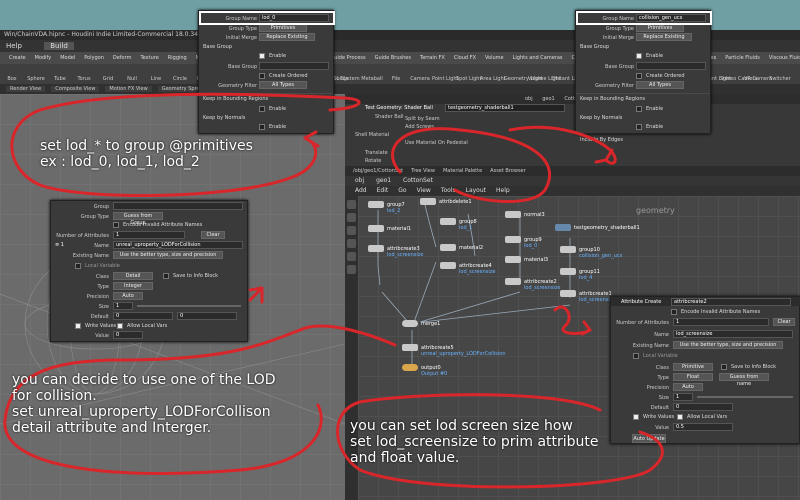  What do you see at coordinates (544, 79) in the screenshot?
I see `light-tool-5: Volume Light` at bounding box center [544, 79].